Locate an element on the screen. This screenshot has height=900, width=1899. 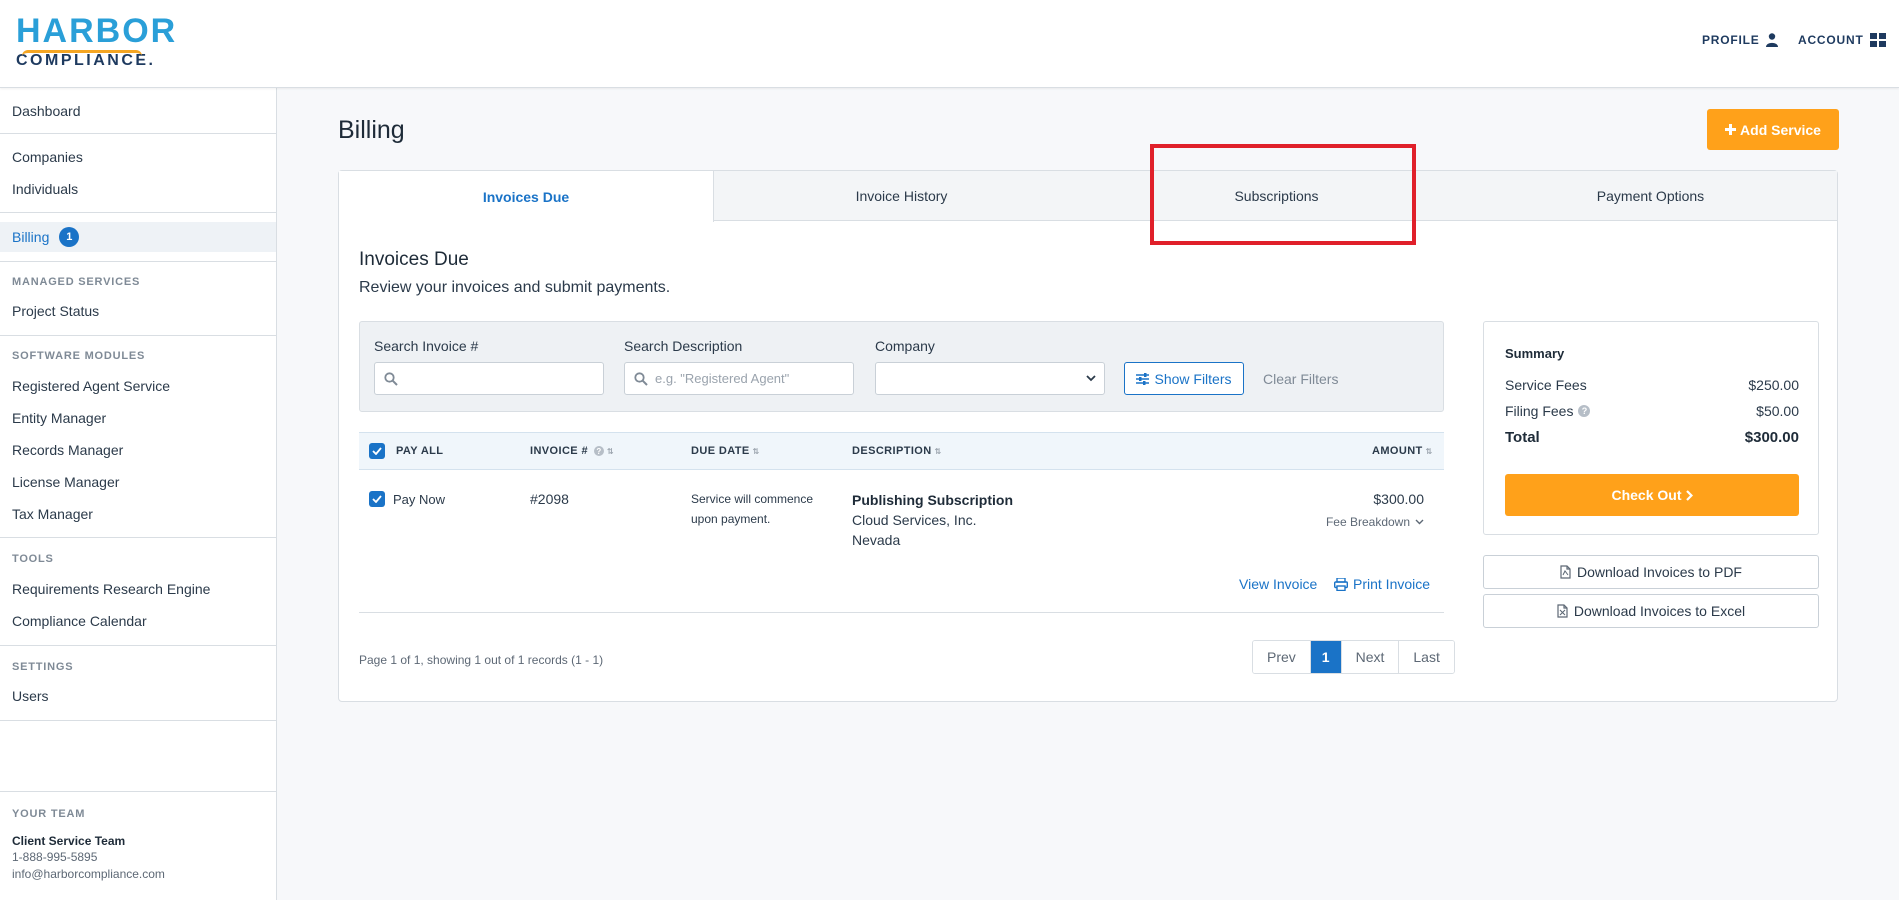
pagination-last: Last is located at coordinates (1426, 657).